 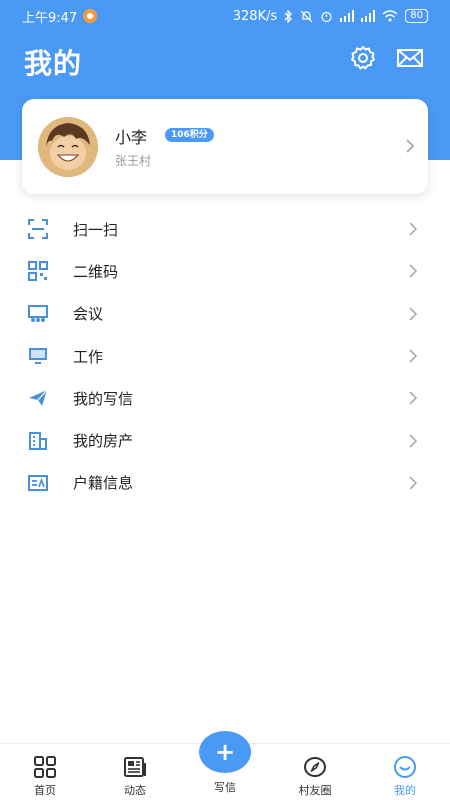 What do you see at coordinates (103, 483) in the screenshot?
I see `menu-label: 户籍信息` at bounding box center [103, 483].